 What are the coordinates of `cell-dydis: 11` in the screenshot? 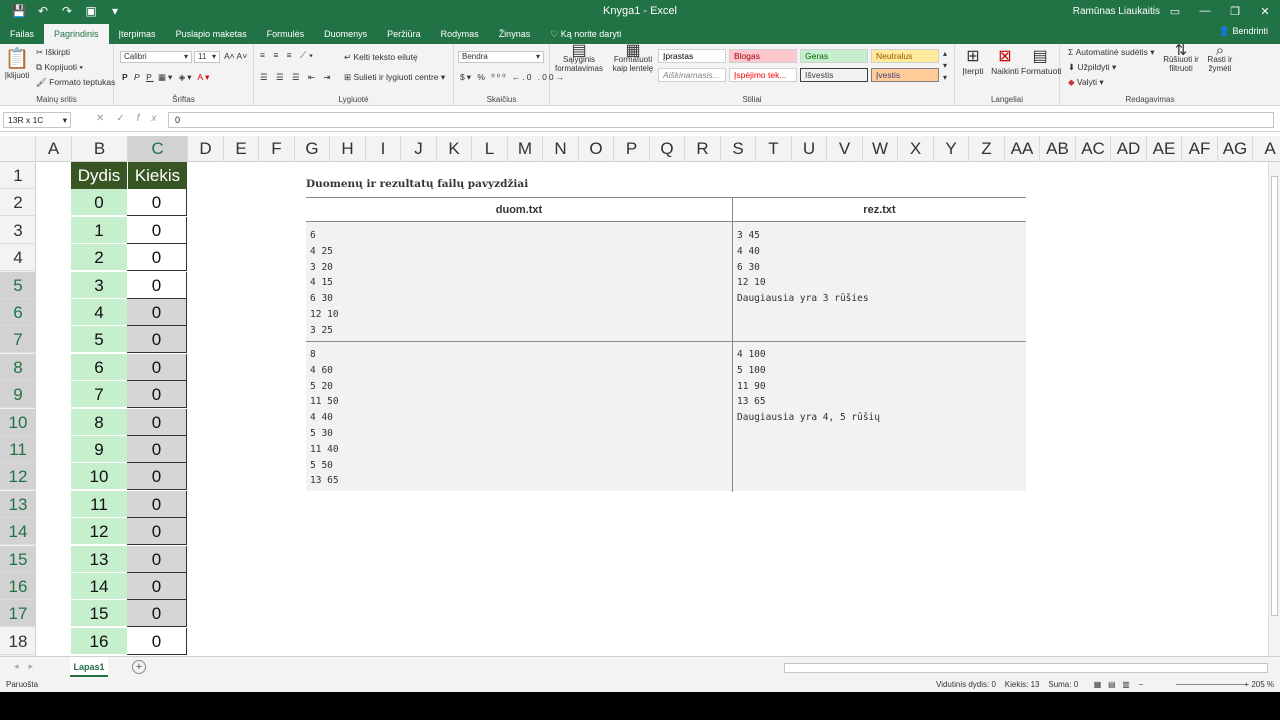 It's located at (99, 504).